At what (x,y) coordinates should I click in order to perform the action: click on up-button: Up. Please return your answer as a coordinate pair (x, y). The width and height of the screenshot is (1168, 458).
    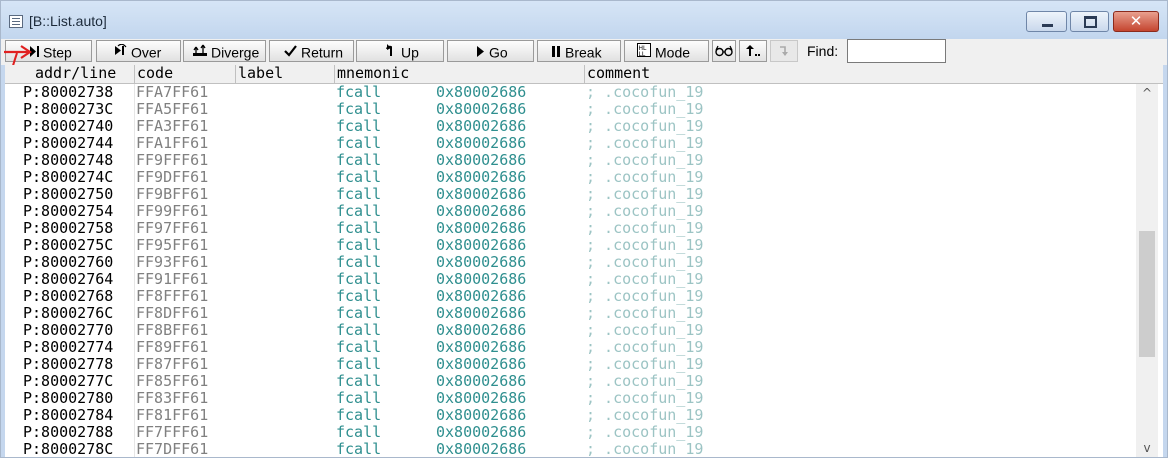
    Looking at the image, I should click on (400, 51).